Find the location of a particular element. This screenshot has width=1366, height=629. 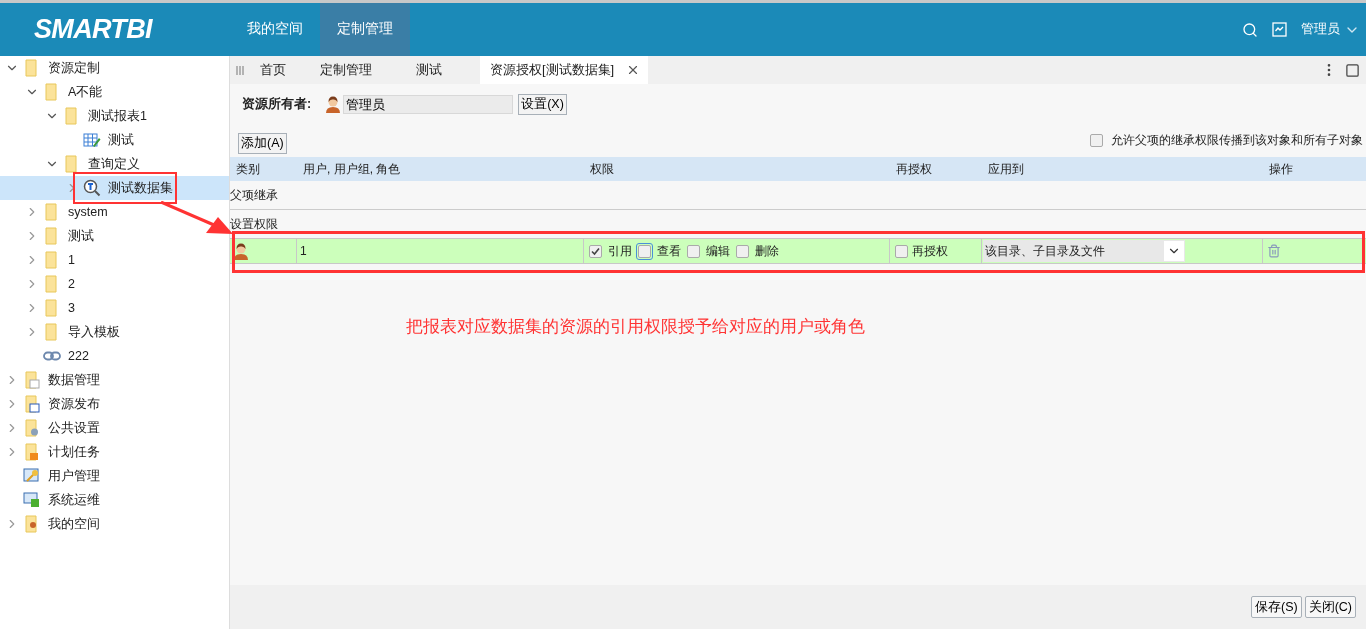

tree-label: 导入模板 is located at coordinates (94, 332).